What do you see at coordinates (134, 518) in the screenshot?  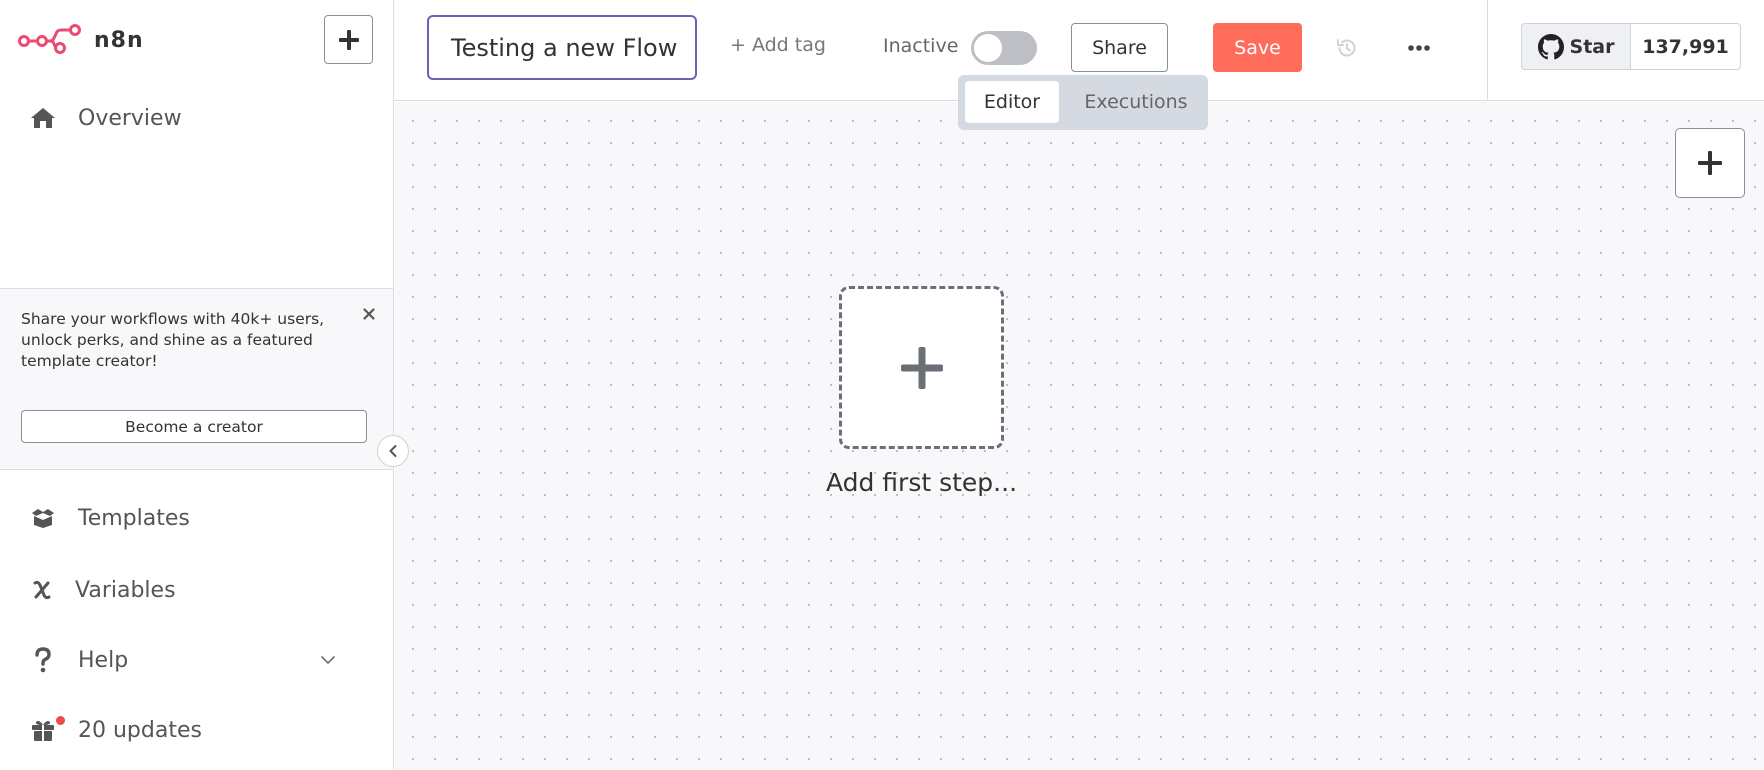 I see `sidebar-item-label: Templates` at bounding box center [134, 518].